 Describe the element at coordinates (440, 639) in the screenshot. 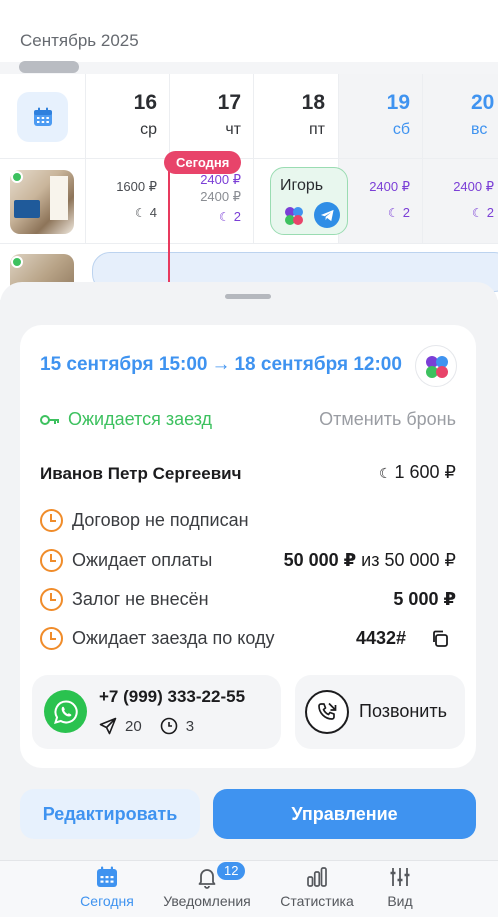

I see `copy-icon` at that location.